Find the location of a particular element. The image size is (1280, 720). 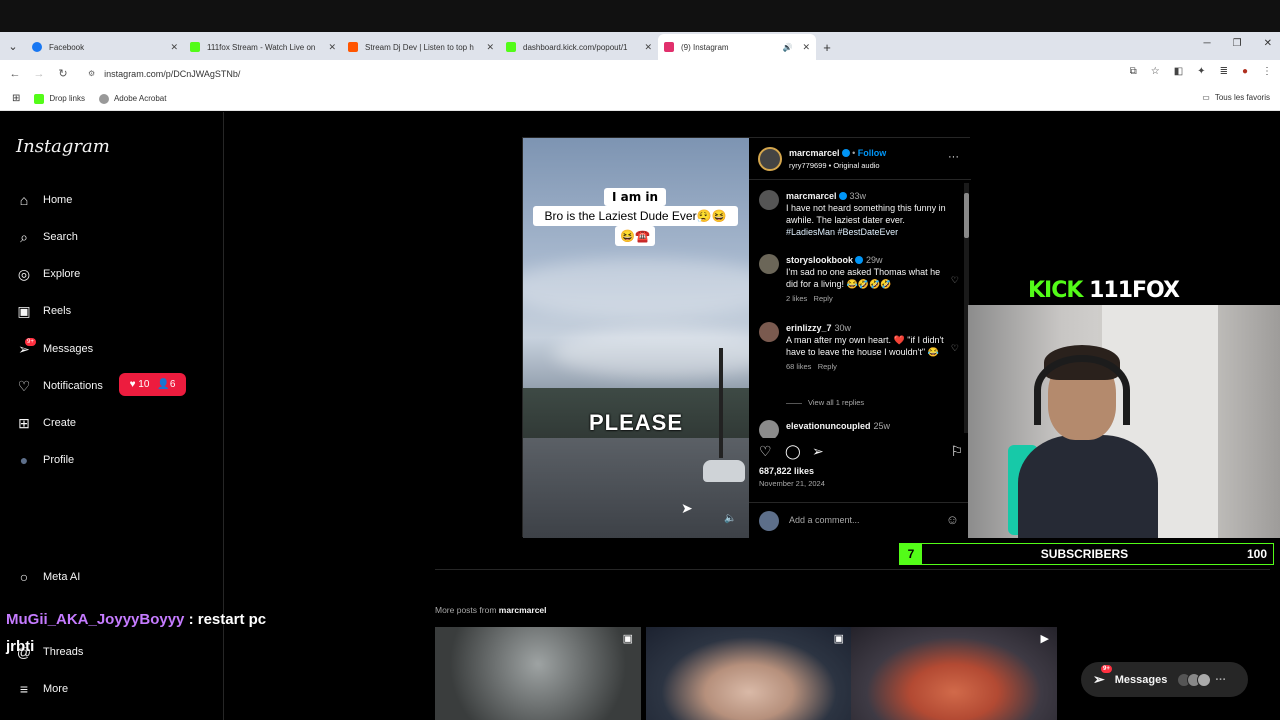

author-username: marcmarcel is located at coordinates (814, 153).